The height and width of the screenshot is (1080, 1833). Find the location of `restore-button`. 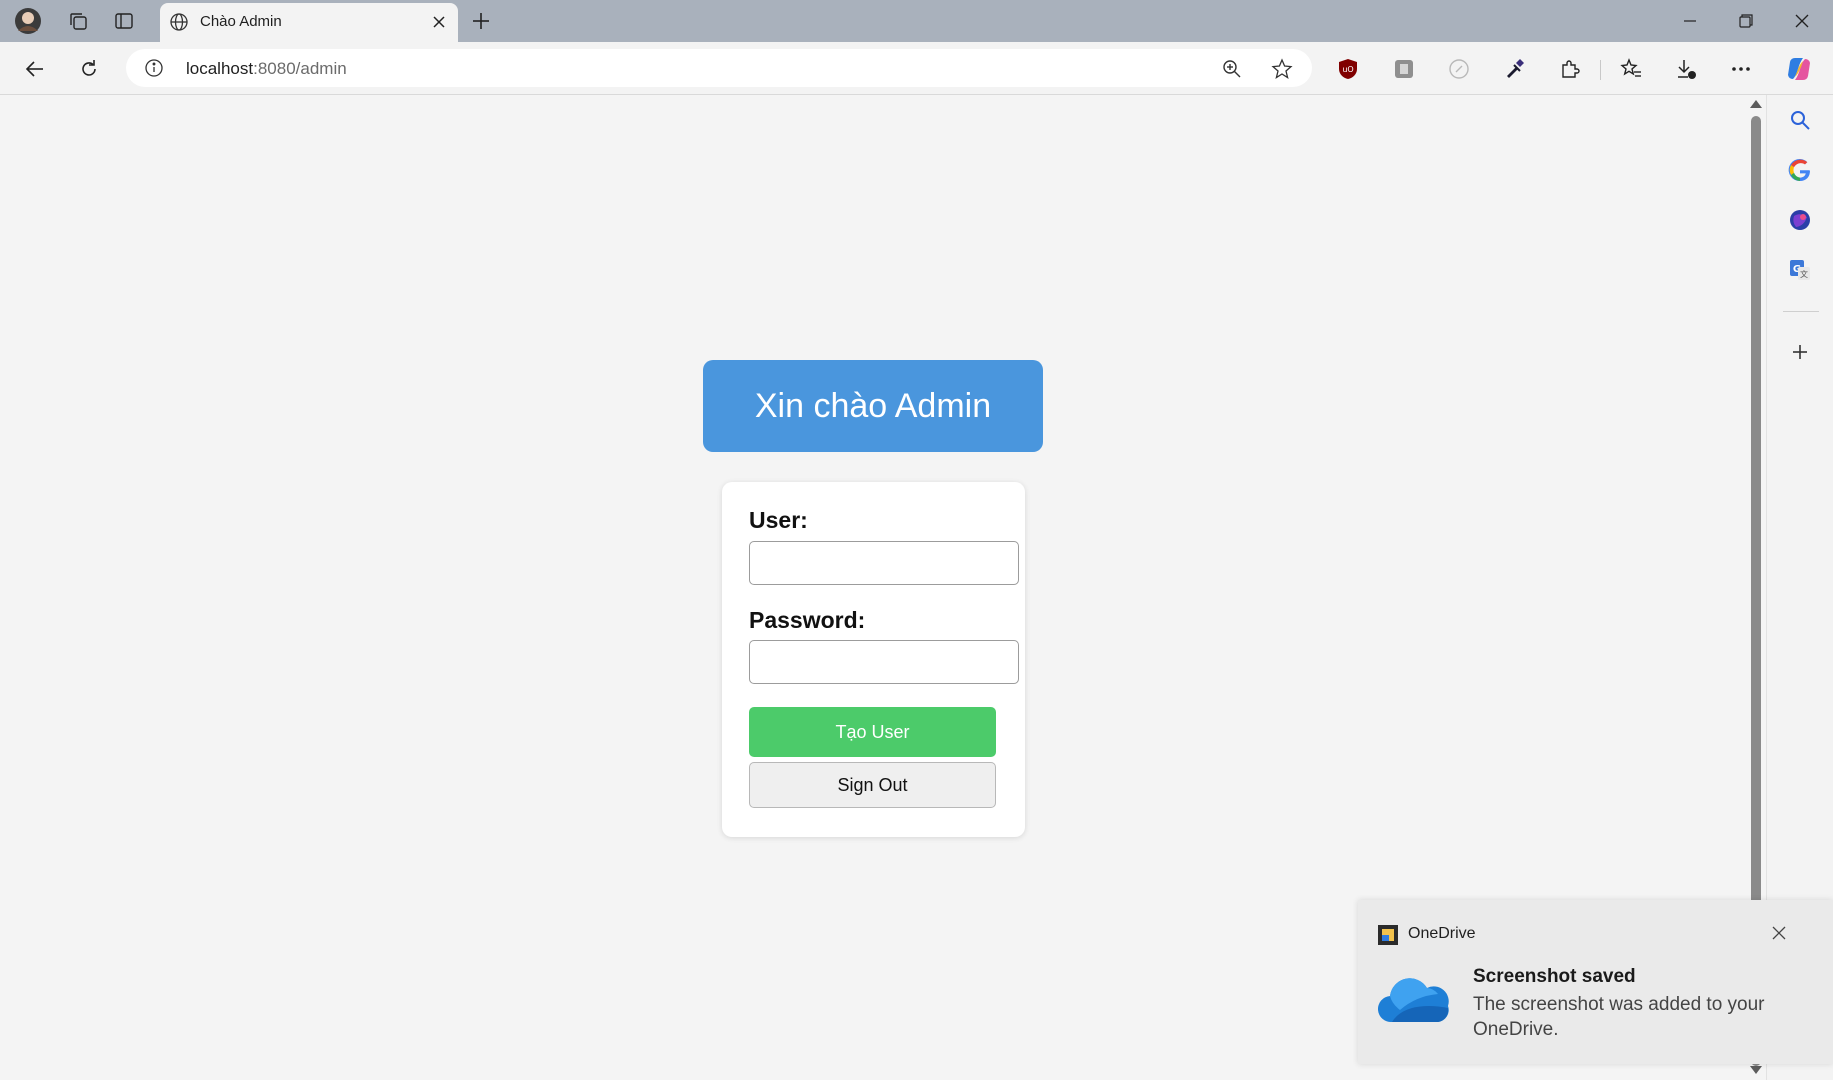

restore-button is located at coordinates (1746, 21).